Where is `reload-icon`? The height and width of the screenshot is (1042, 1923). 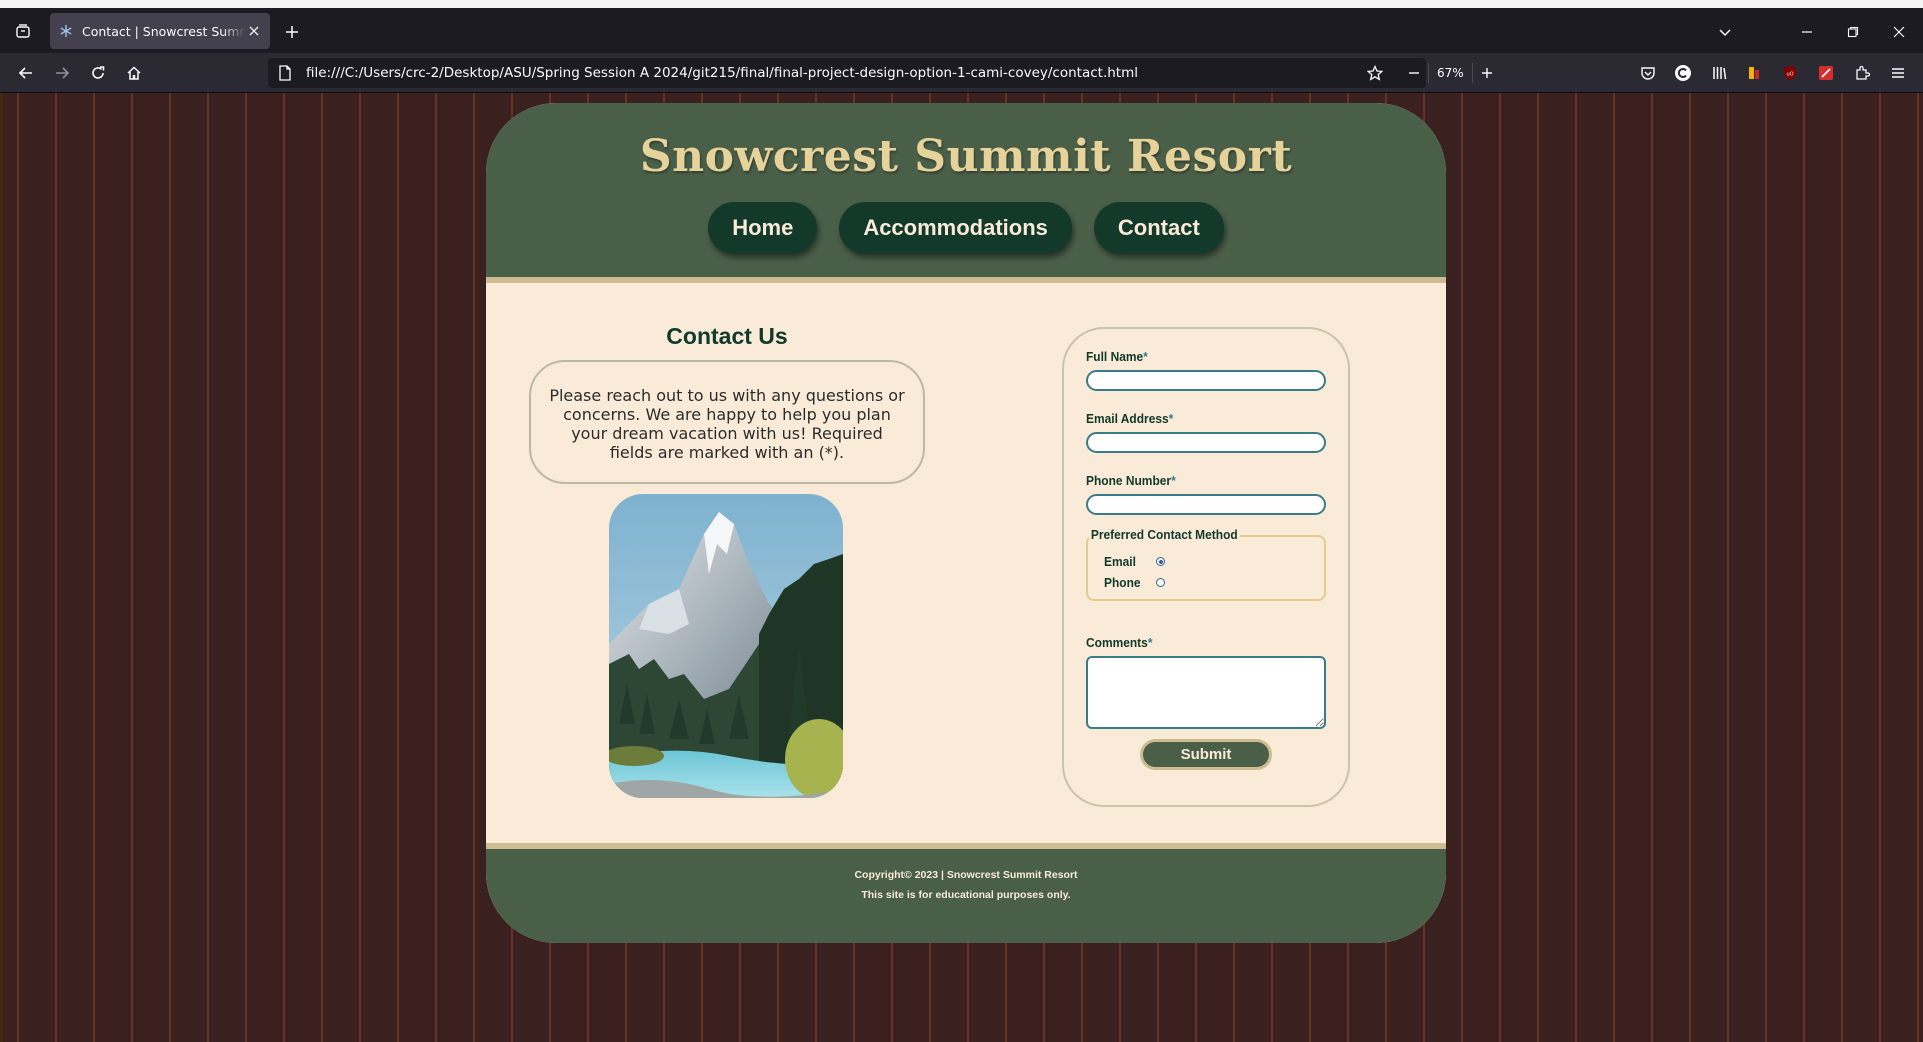
reload-icon is located at coordinates (98, 73).